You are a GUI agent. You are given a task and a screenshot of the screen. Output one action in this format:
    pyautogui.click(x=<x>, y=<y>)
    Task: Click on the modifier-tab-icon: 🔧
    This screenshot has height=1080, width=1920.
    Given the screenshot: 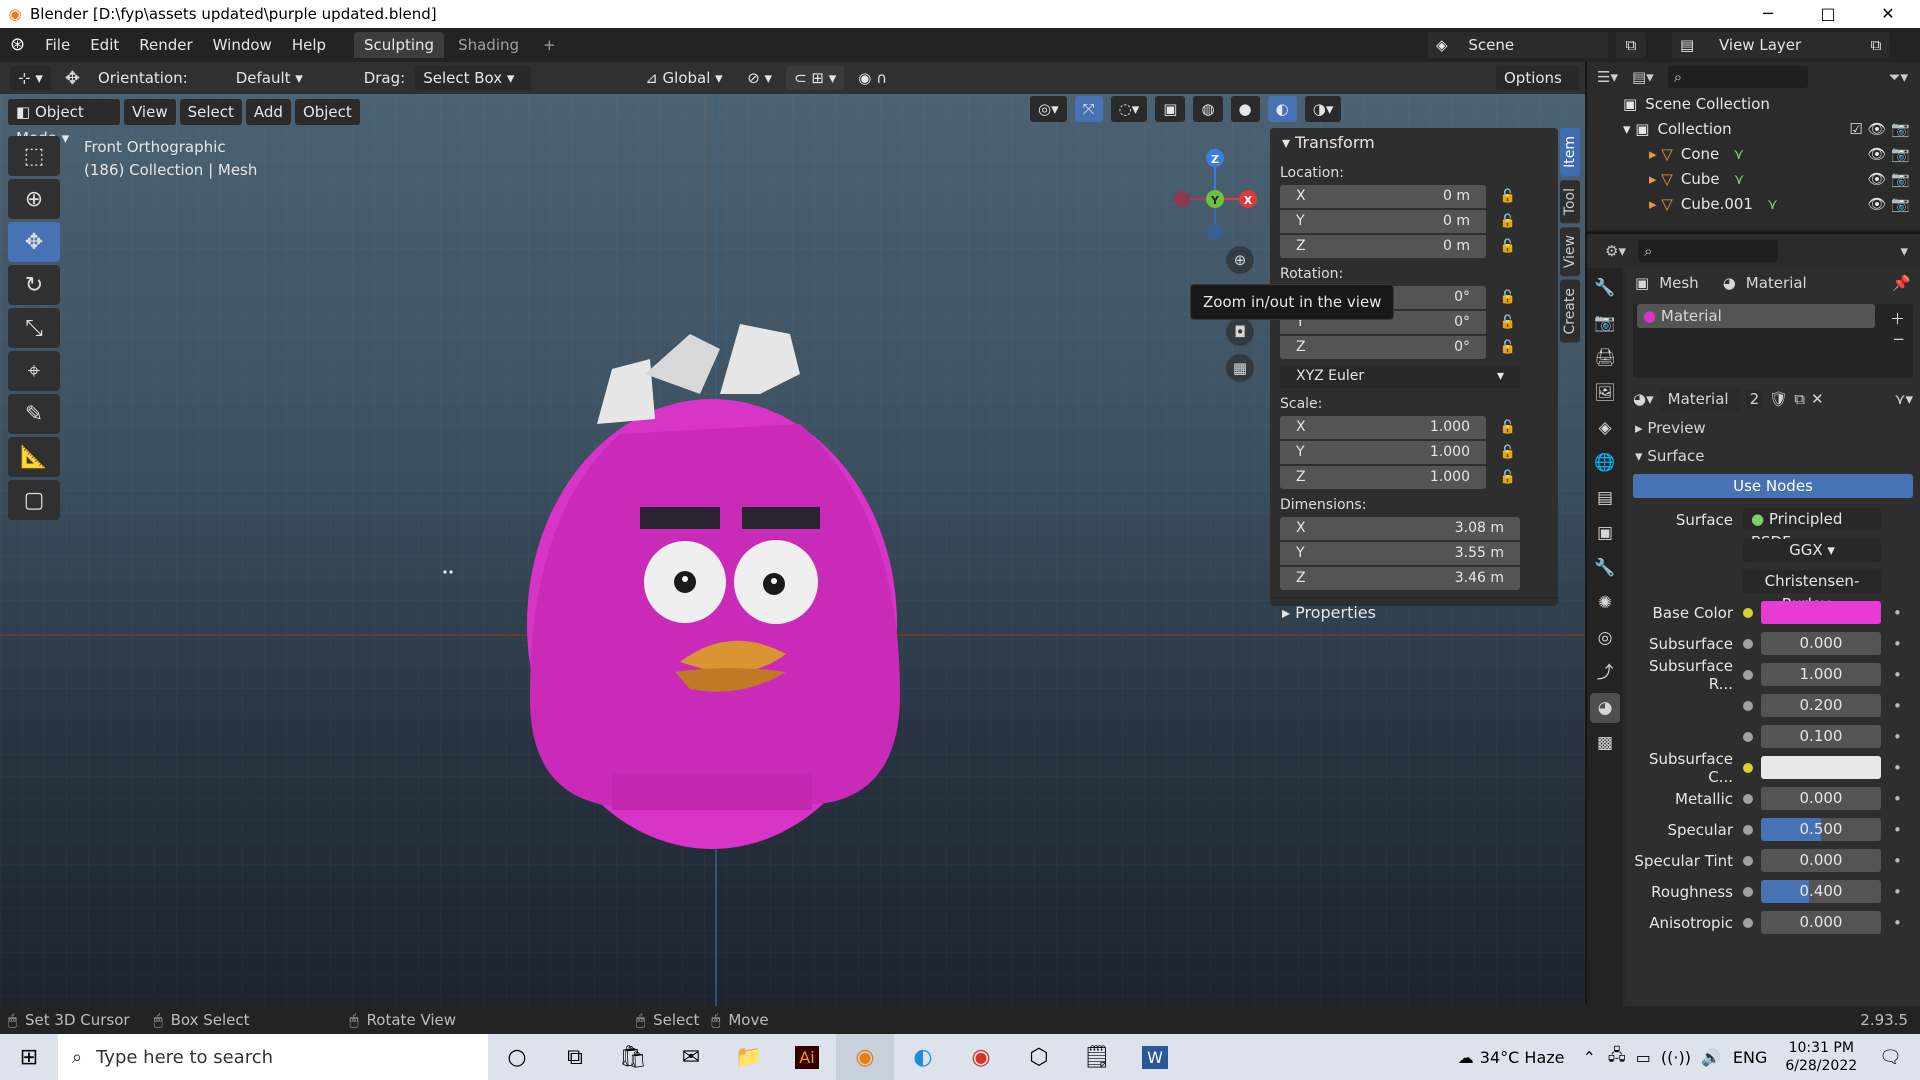 What is the action you would take?
    pyautogui.click(x=1605, y=568)
    